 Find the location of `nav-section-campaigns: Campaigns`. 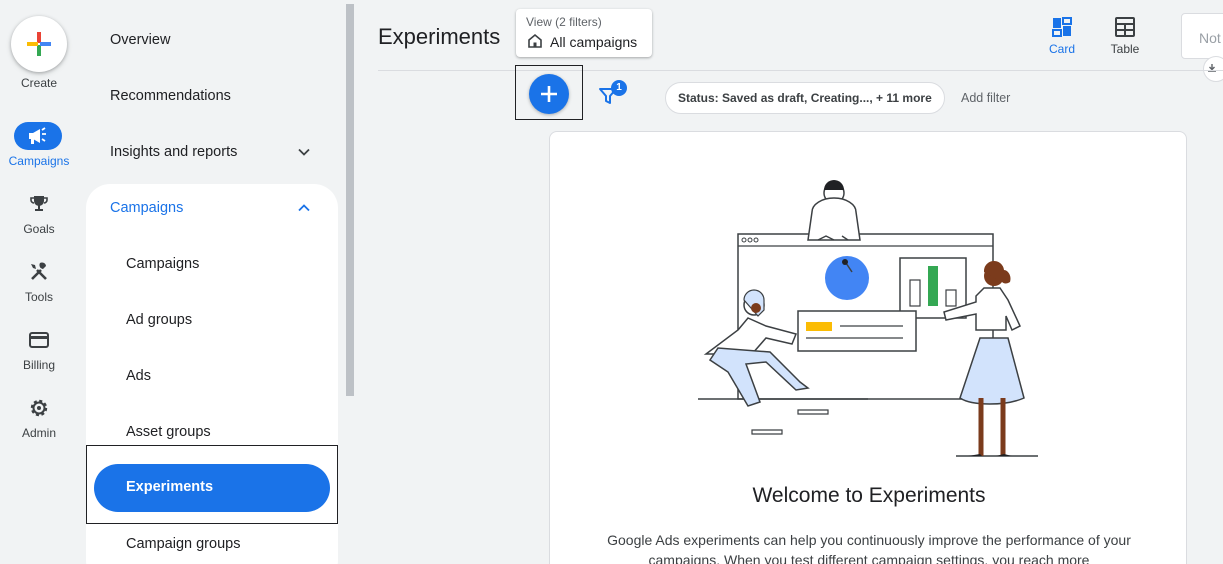

nav-section-campaigns: Campaigns is located at coordinates (146, 208).